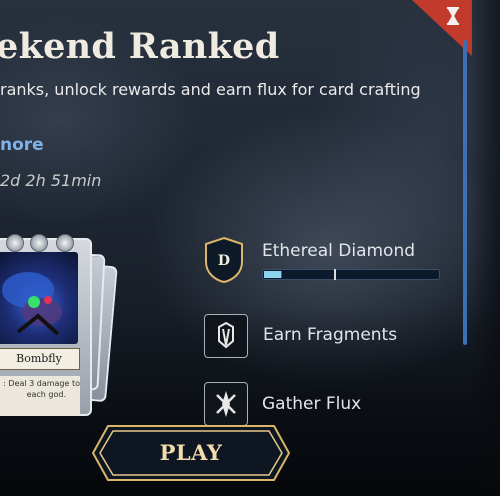  I want to click on panel-edge-shade, so click(485, 248).